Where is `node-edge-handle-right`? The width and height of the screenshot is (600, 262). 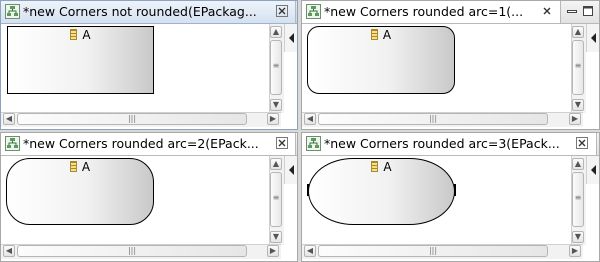 node-edge-handle-right is located at coordinates (455, 190).